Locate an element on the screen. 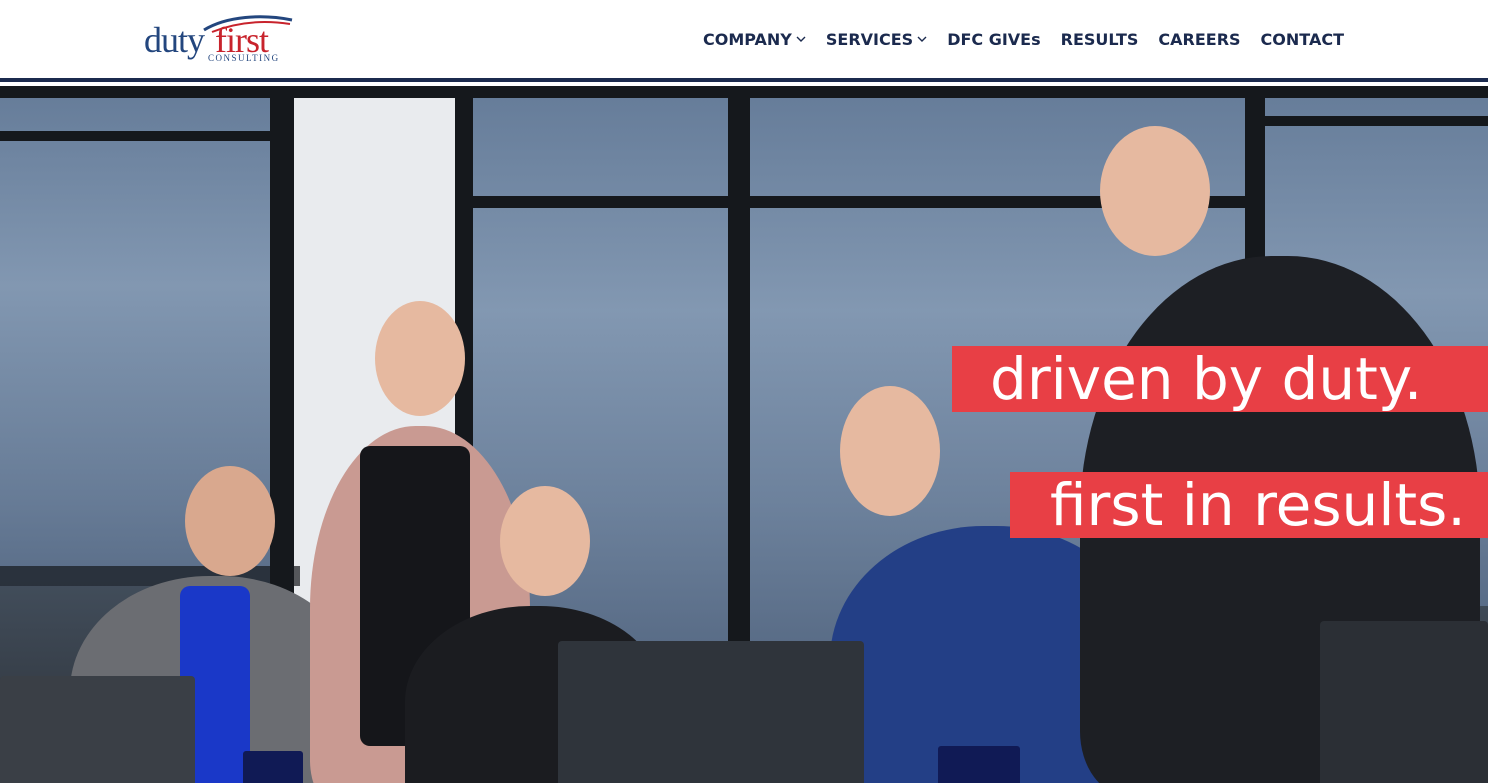 Image resolution: width=1488 pixels, height=783 pixels. nav-company-label: COMPANY is located at coordinates (747, 39).